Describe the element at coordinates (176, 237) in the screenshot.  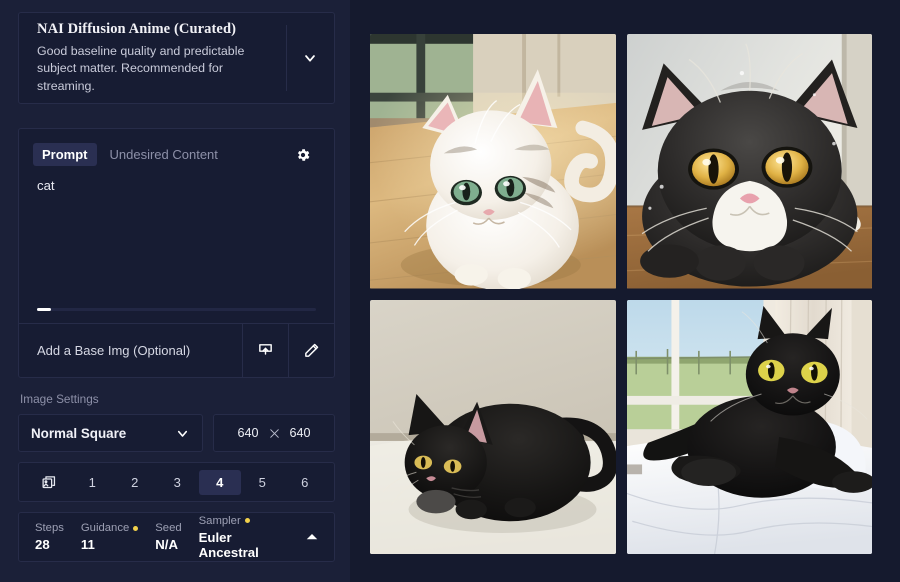
I see `prompt-input: cat` at that location.